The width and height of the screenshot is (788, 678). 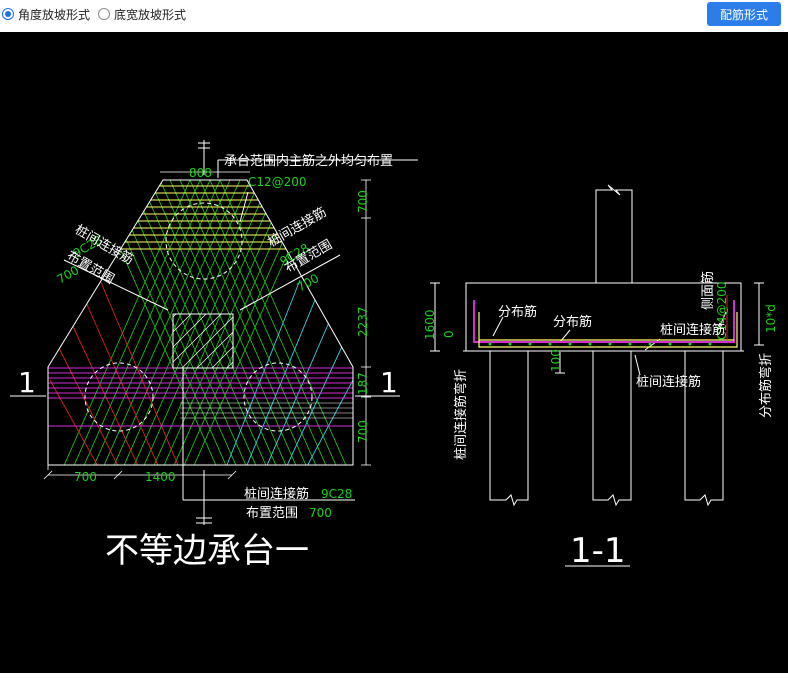 I want to click on toolbar: 角度放坡形式 底宽放坡形式 配筋形式, so click(x=394, y=16).